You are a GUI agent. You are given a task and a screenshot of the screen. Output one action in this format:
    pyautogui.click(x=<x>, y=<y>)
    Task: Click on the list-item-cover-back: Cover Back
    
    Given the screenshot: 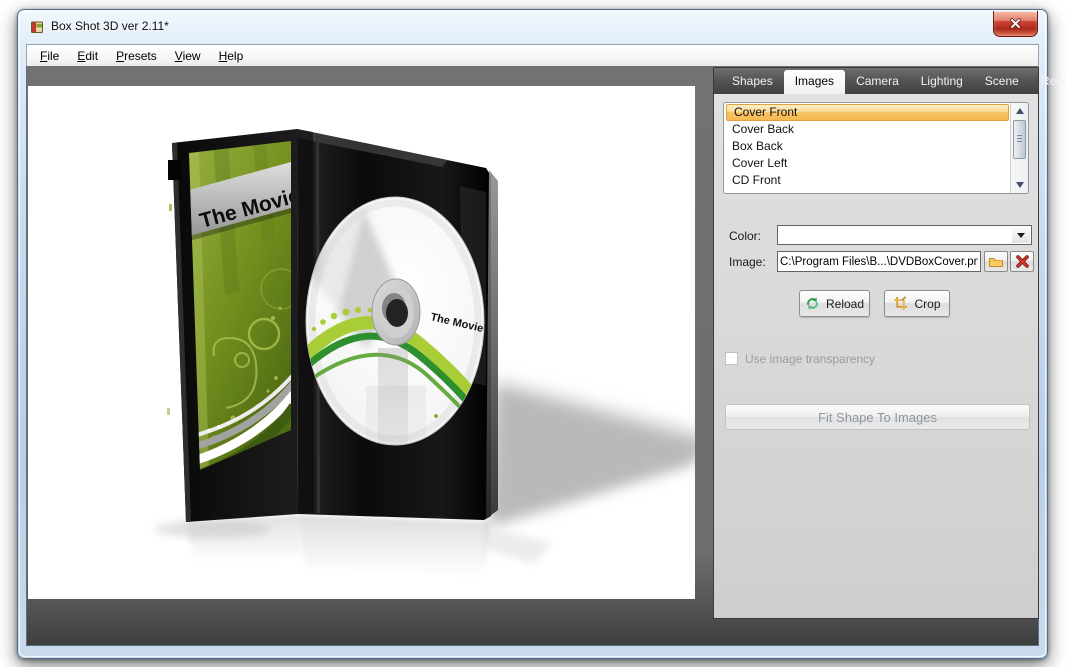 What is the action you would take?
    pyautogui.click(x=867, y=129)
    